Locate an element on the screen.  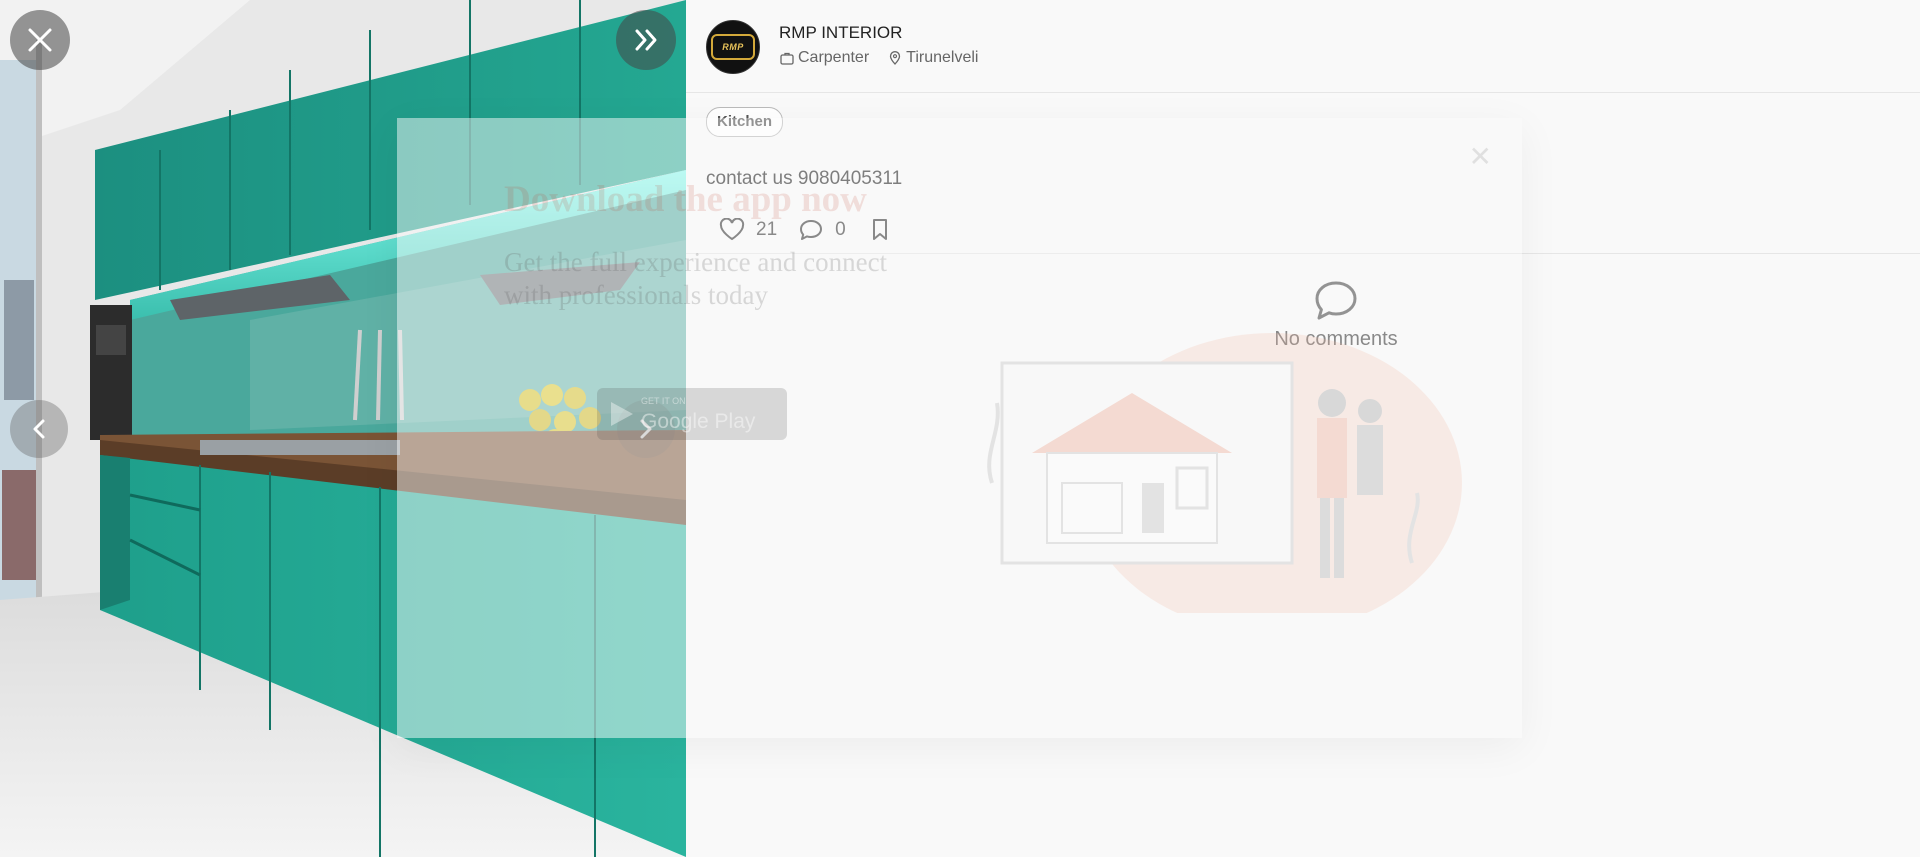
logo: RMP is located at coordinates (733, 47).